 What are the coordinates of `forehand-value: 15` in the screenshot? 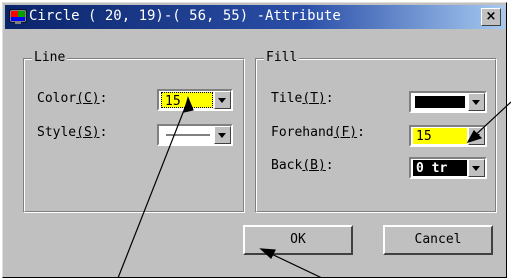 It's located at (440, 136).